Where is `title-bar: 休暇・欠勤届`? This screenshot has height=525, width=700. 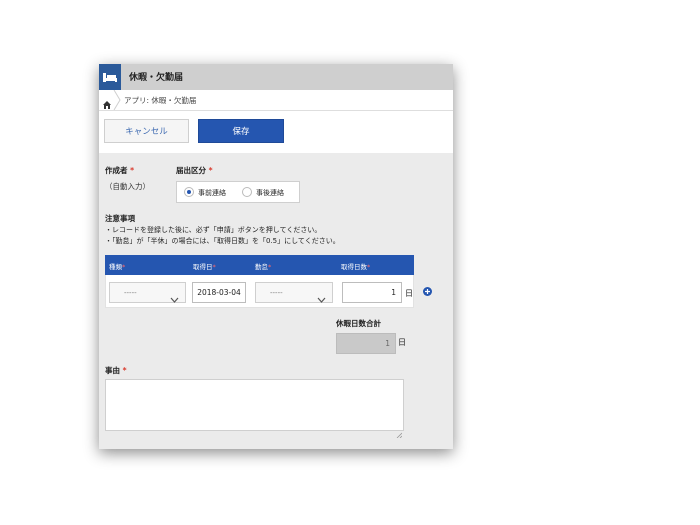 title-bar: 休暇・欠勤届 is located at coordinates (276, 77).